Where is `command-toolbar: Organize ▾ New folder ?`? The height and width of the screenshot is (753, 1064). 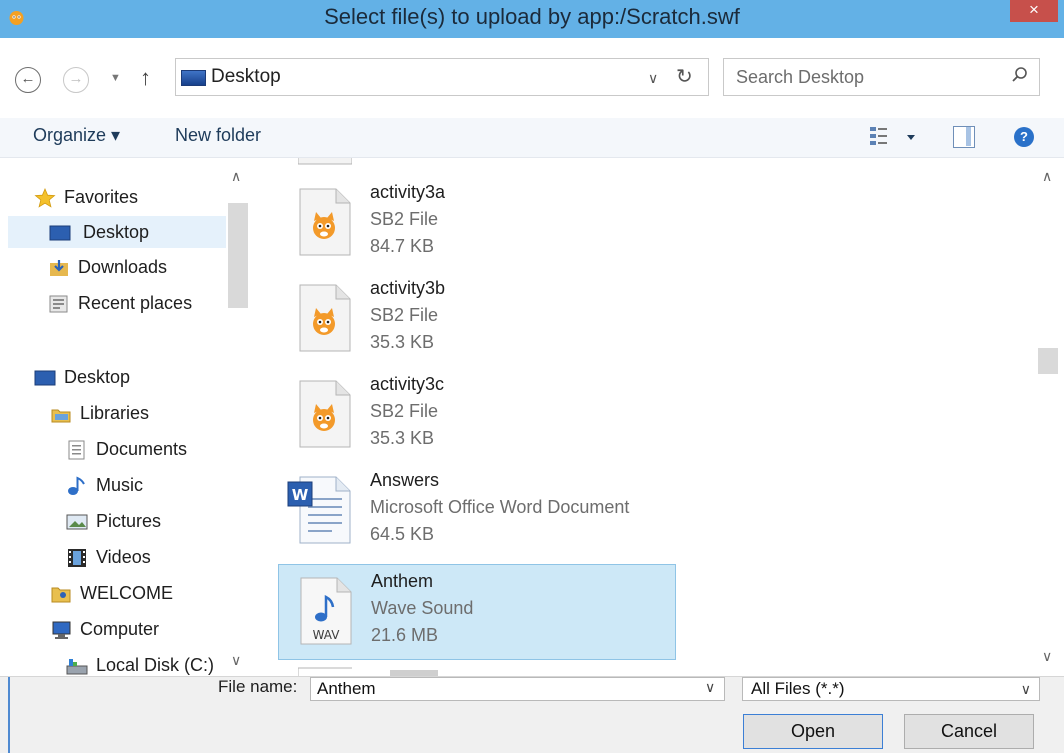
command-toolbar: Organize ▾ New folder ? is located at coordinates (532, 138).